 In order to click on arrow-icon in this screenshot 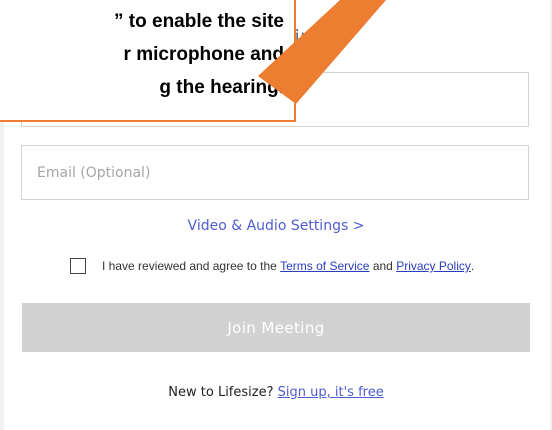, I will do `click(322, 52)`.